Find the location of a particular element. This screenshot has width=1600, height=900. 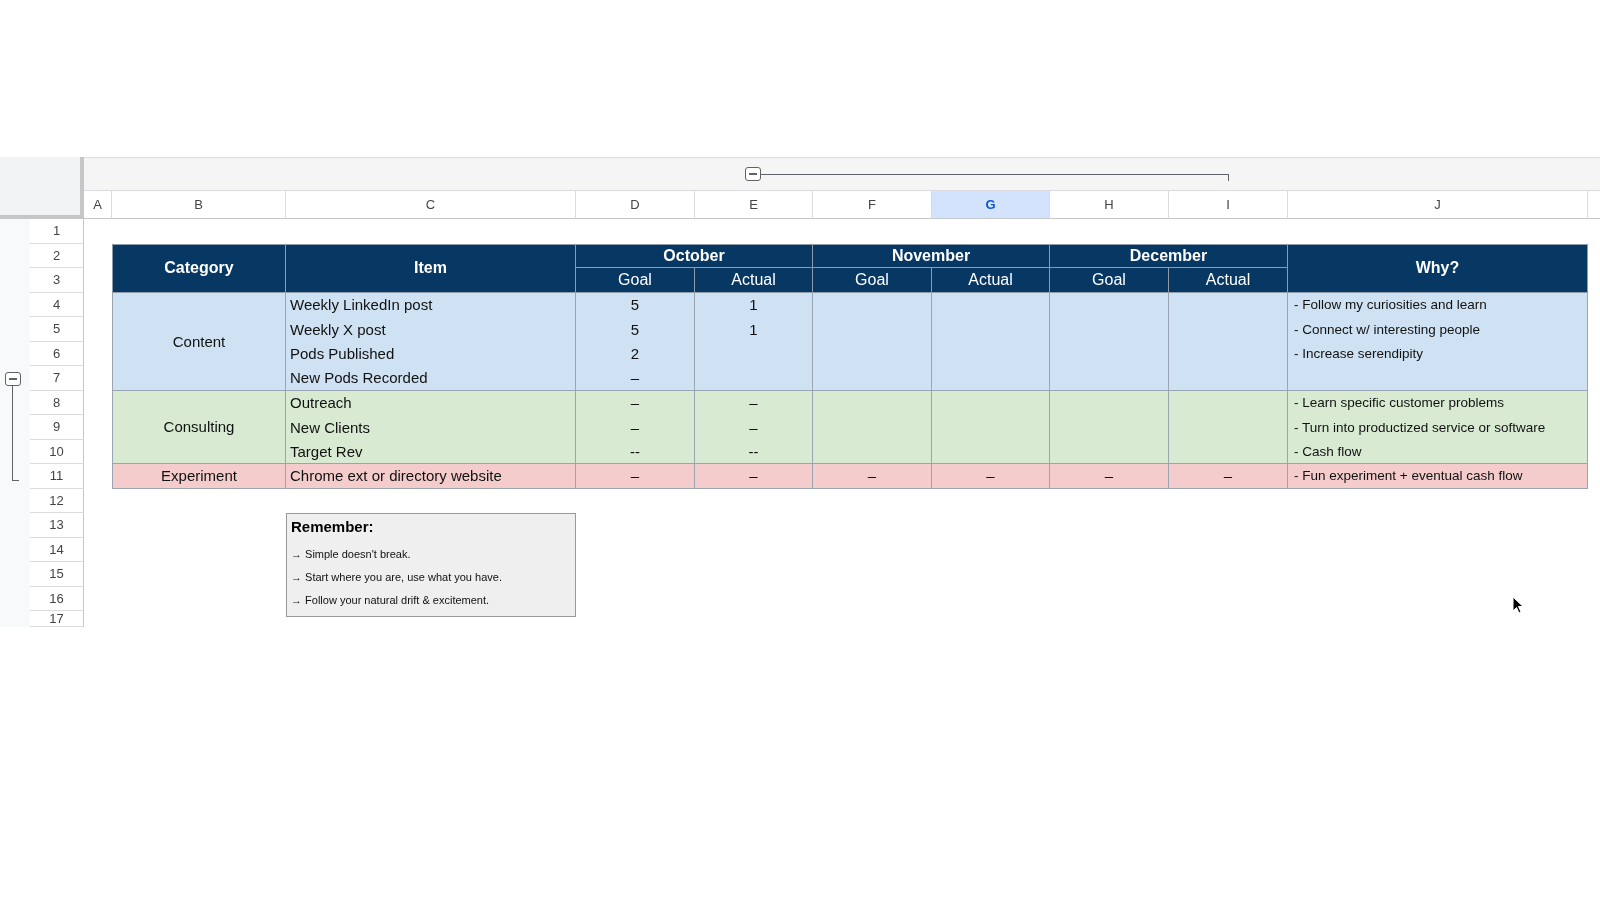

row-header: 9 is located at coordinates (57, 427).